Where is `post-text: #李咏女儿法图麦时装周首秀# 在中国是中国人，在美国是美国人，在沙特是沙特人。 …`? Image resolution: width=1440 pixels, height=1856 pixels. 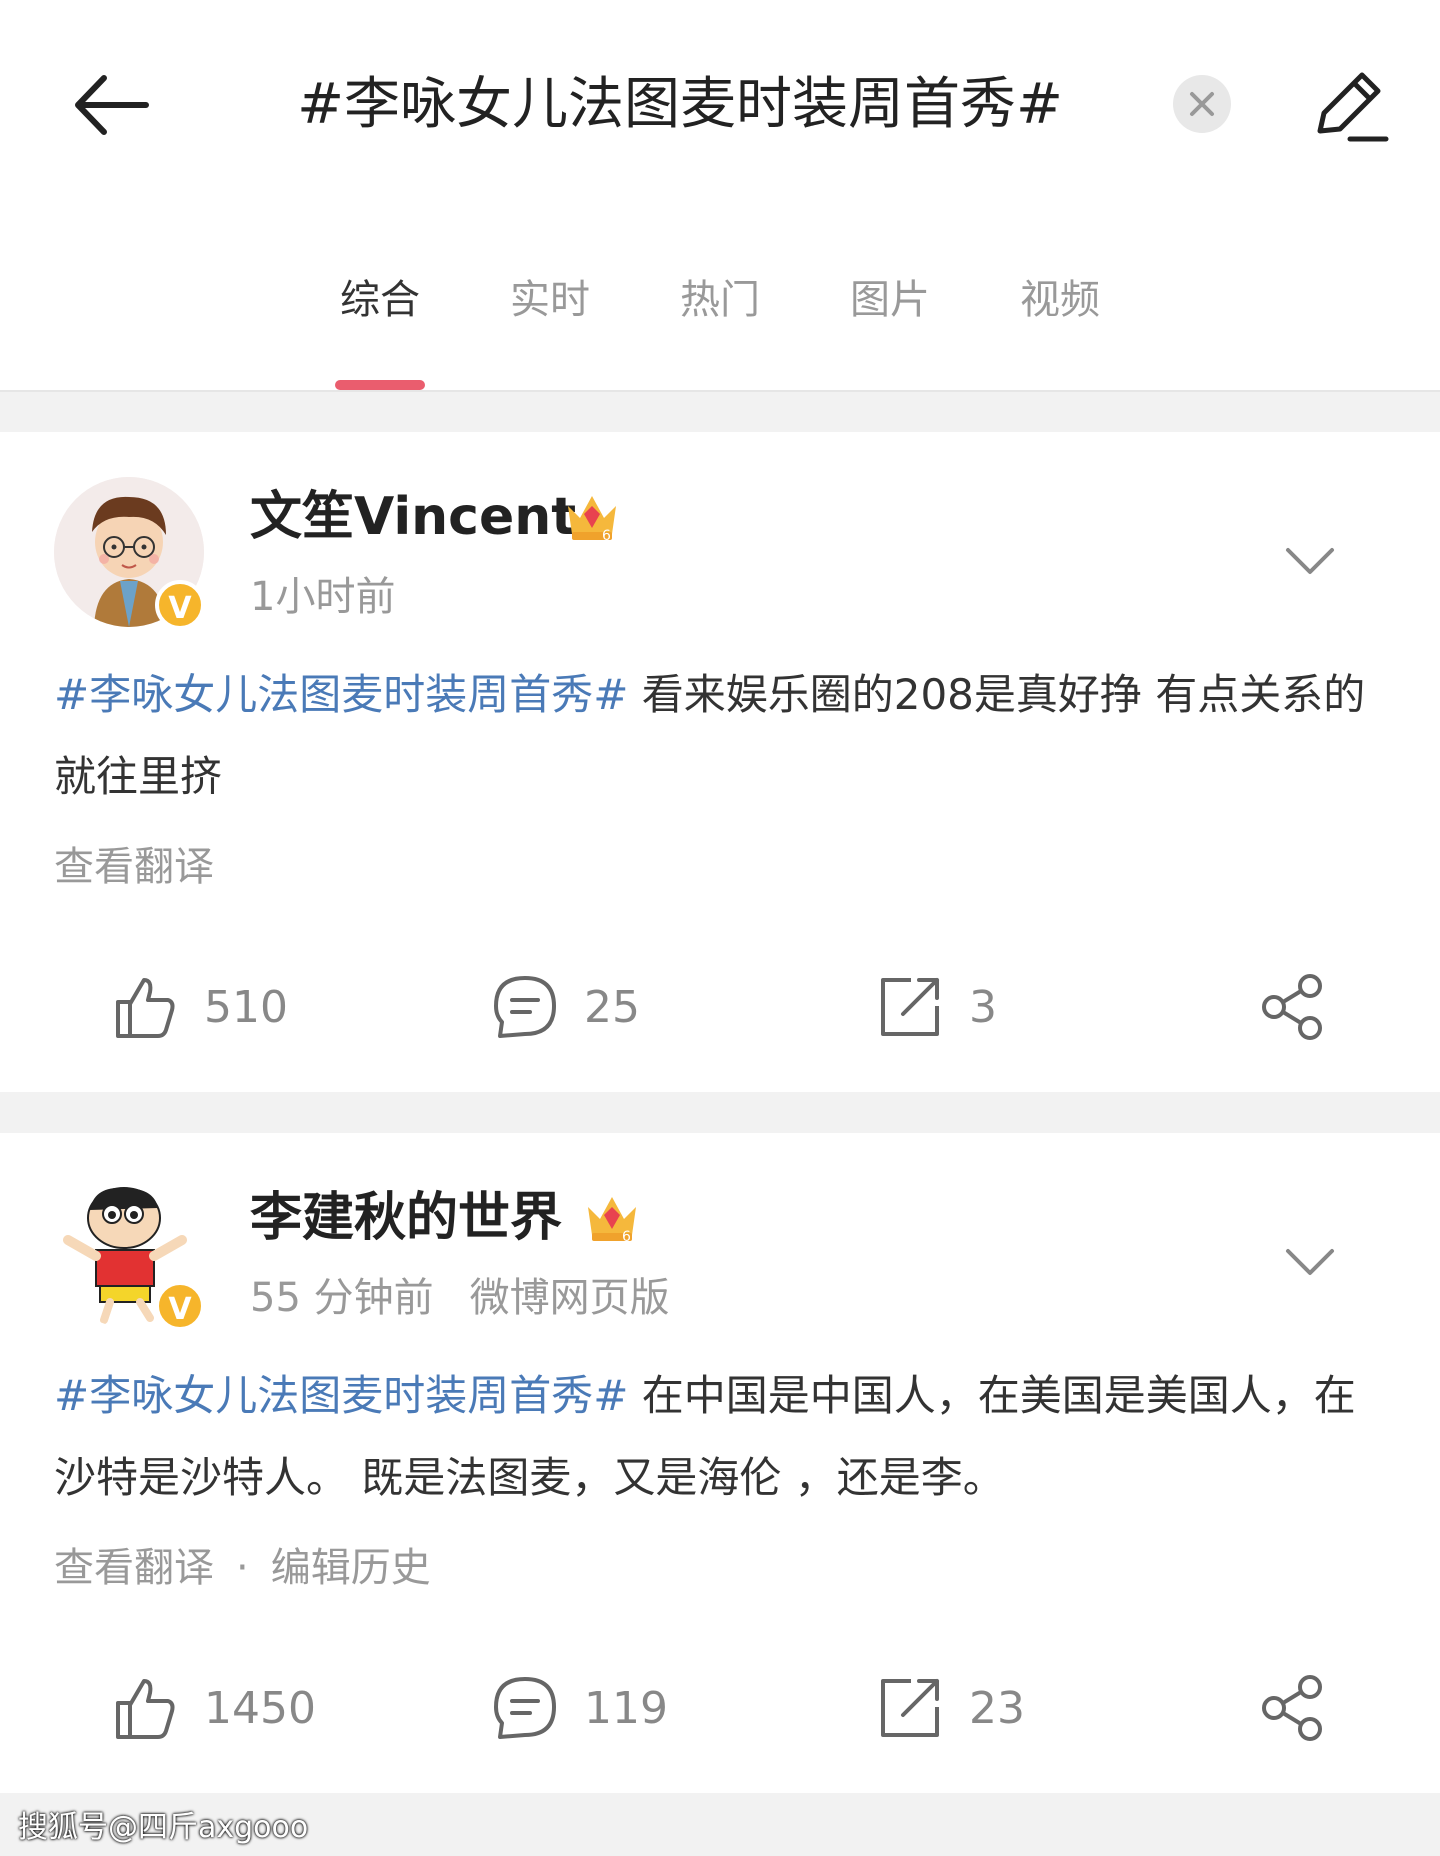 post-text: #李咏女儿法图麦时装周首秀# 在中国是中国人，在美国是美国人，在沙特是沙特人。 … is located at coordinates (719, 1437).